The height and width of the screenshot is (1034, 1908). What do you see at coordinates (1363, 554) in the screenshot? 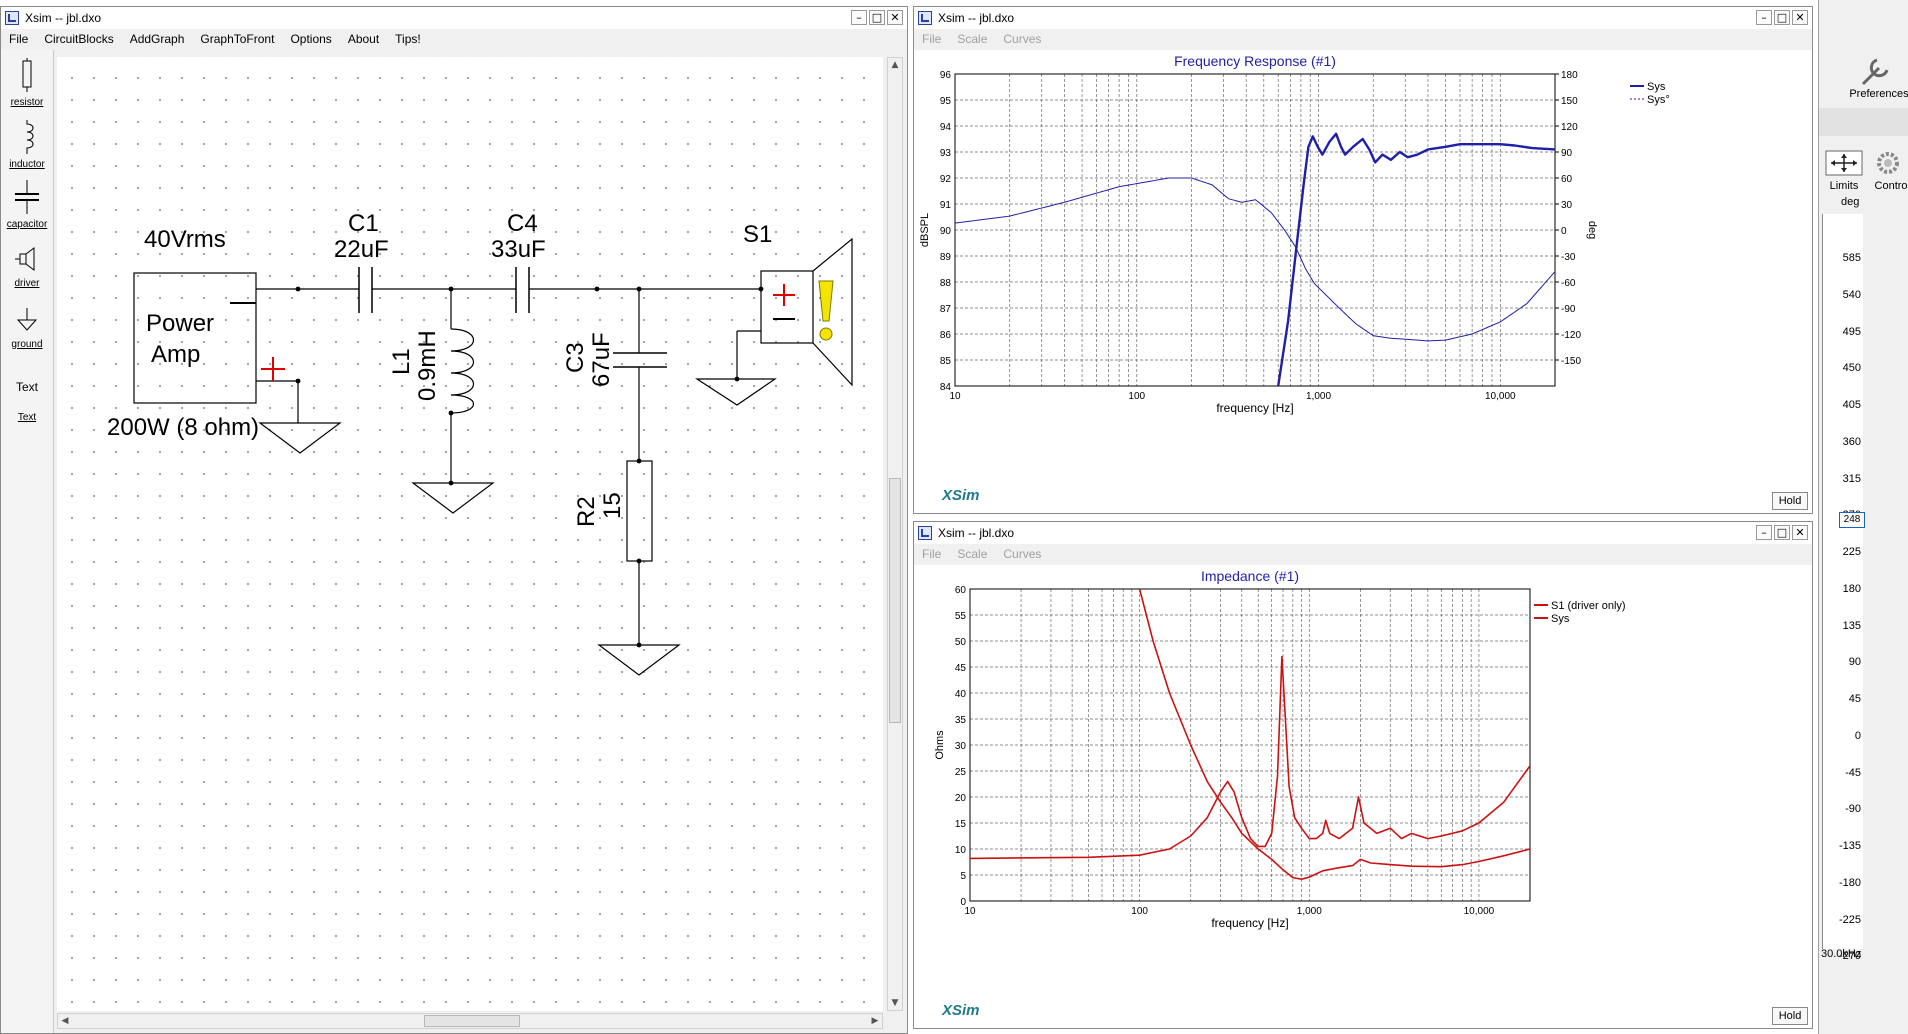
I see `impedance-window-menubar: File Scale Curves` at bounding box center [1363, 554].